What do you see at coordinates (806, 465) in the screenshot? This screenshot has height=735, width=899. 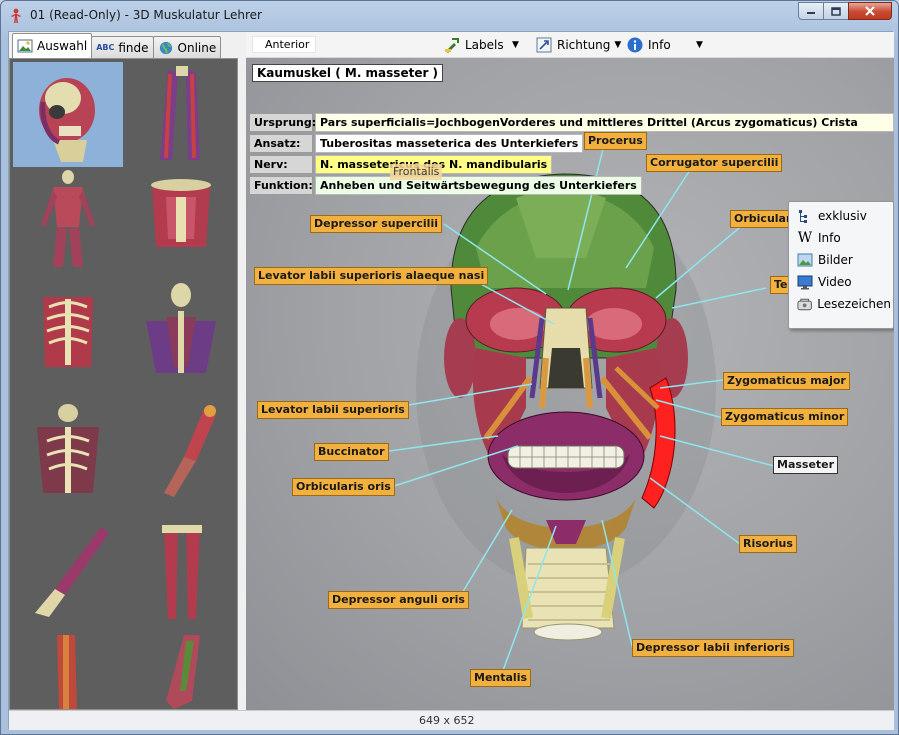 I see `label-masseter: Masseter` at bounding box center [806, 465].